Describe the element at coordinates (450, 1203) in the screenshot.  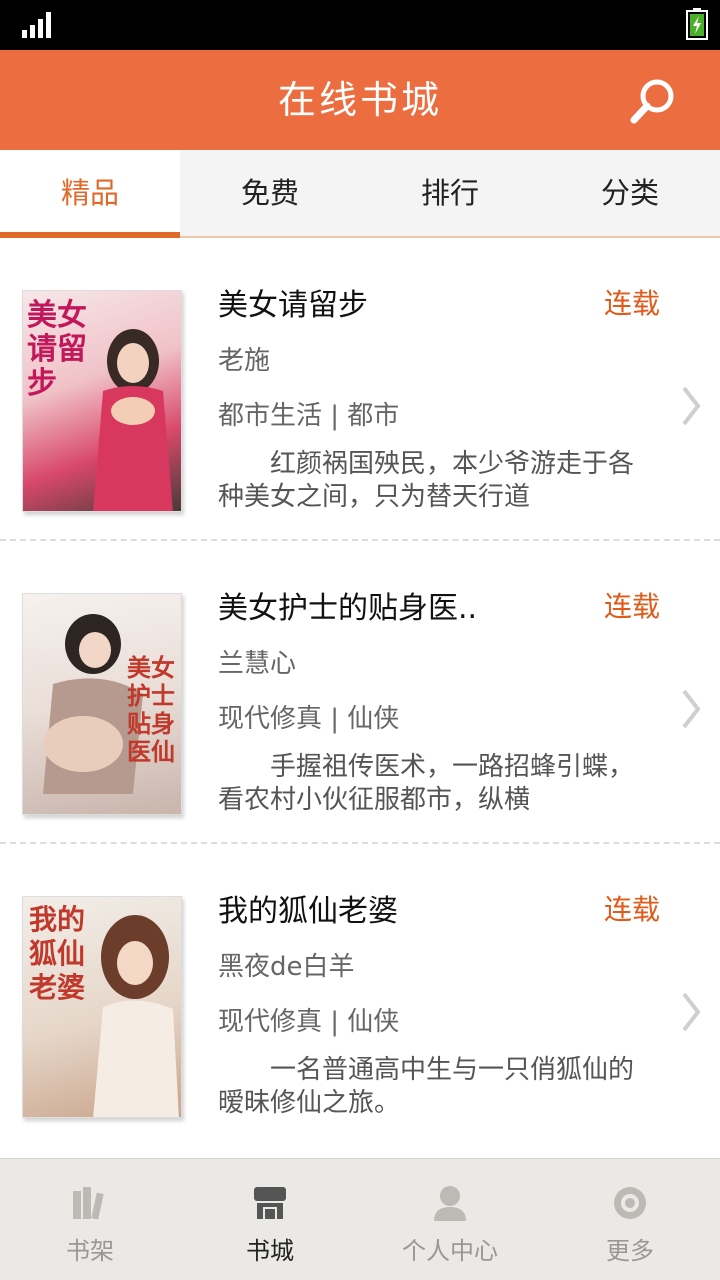
I see `user-icon` at that location.